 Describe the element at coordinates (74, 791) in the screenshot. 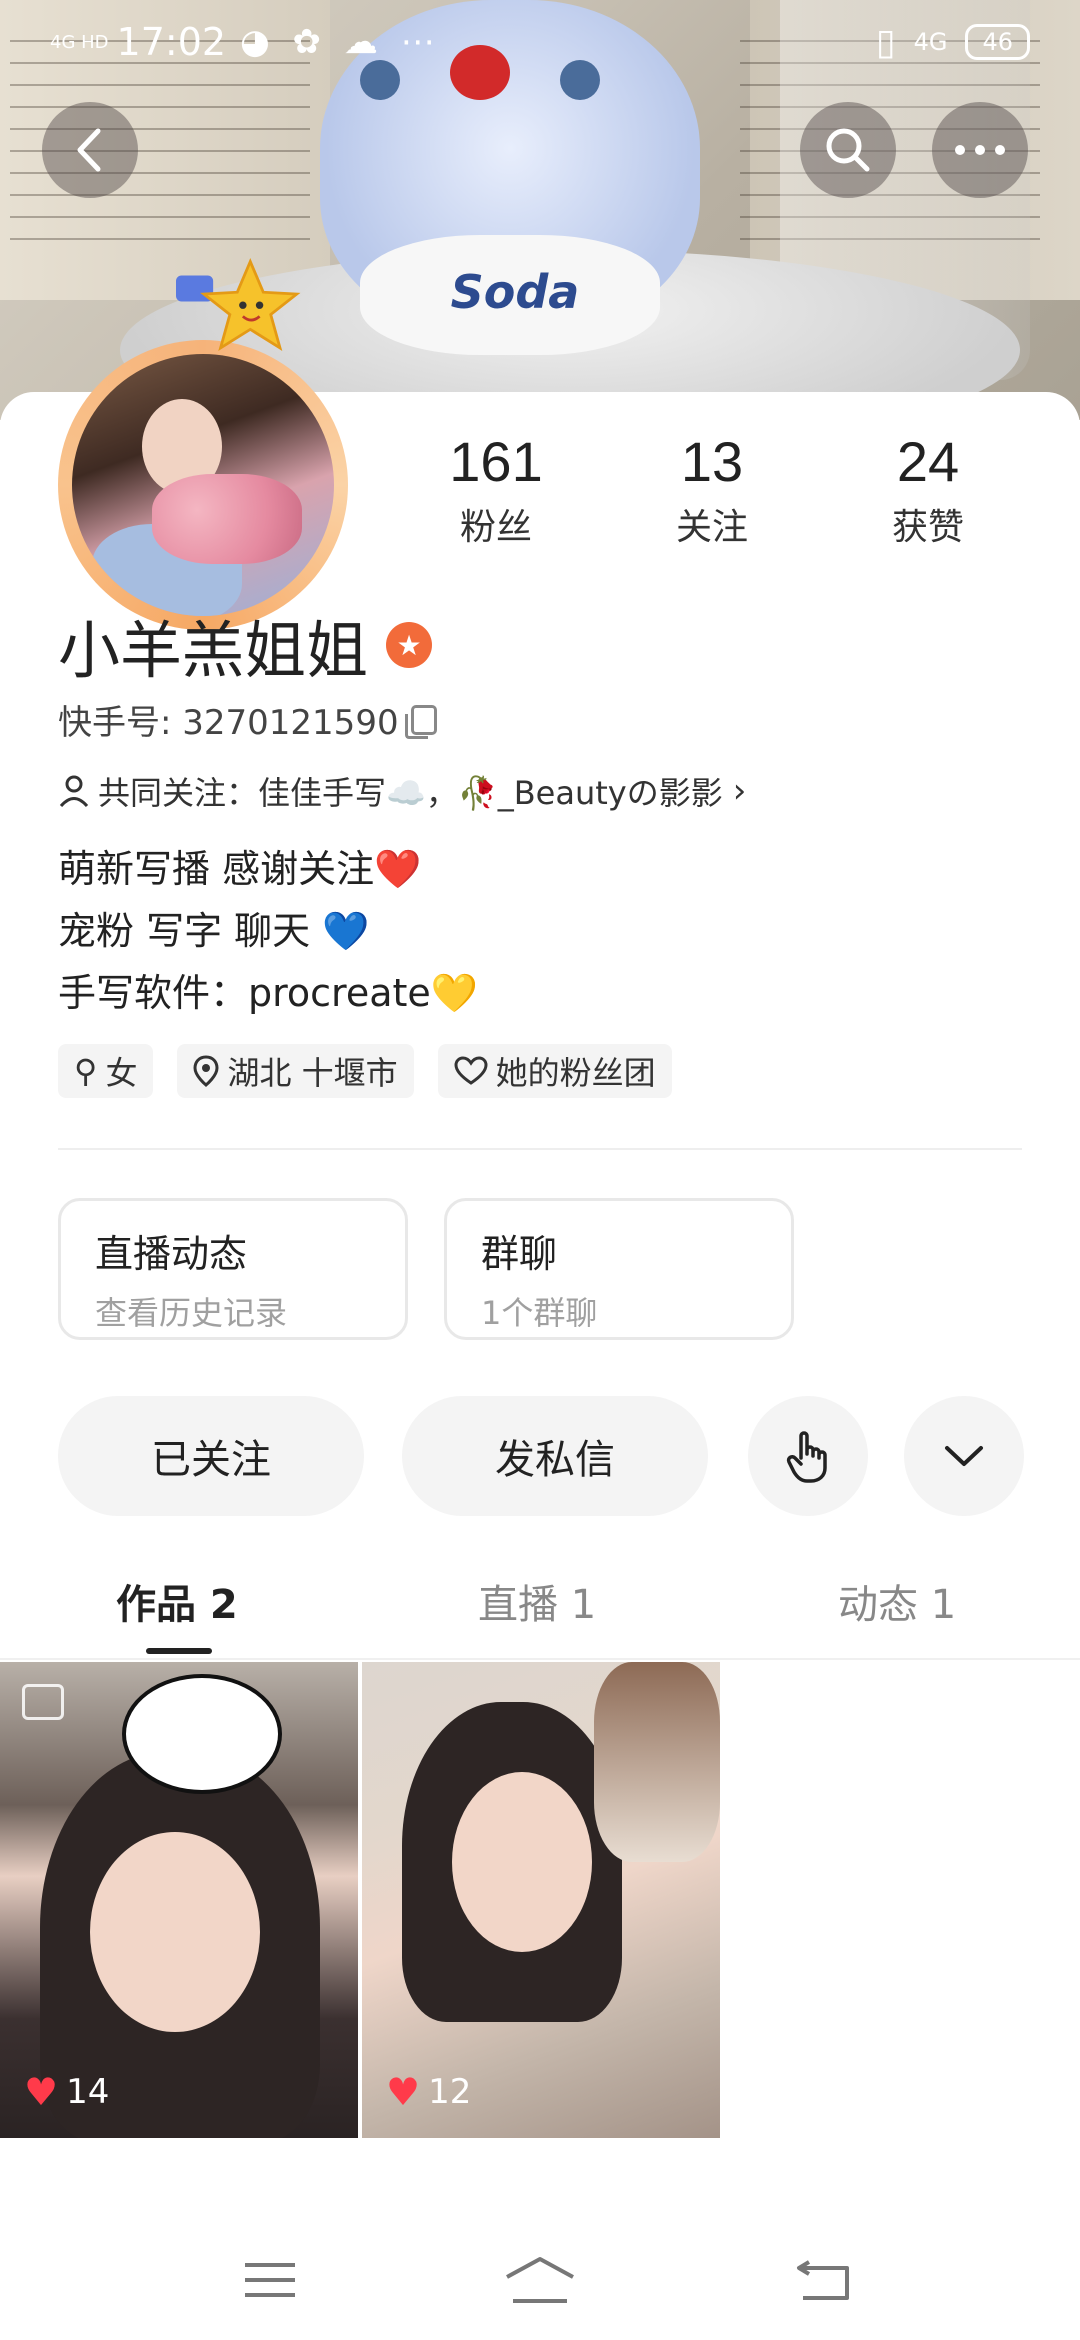

I see `person-icon` at that location.